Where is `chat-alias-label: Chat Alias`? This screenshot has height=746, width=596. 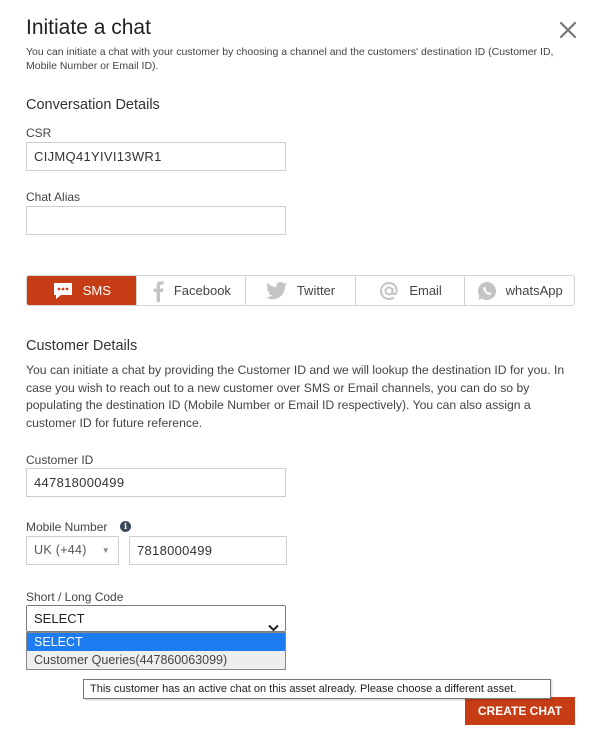 chat-alias-label: Chat Alias is located at coordinates (53, 197).